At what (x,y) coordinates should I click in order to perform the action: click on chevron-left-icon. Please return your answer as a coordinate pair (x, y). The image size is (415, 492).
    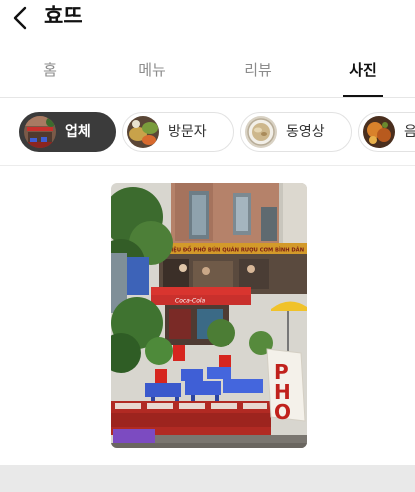
    Looking at the image, I should click on (20, 18).